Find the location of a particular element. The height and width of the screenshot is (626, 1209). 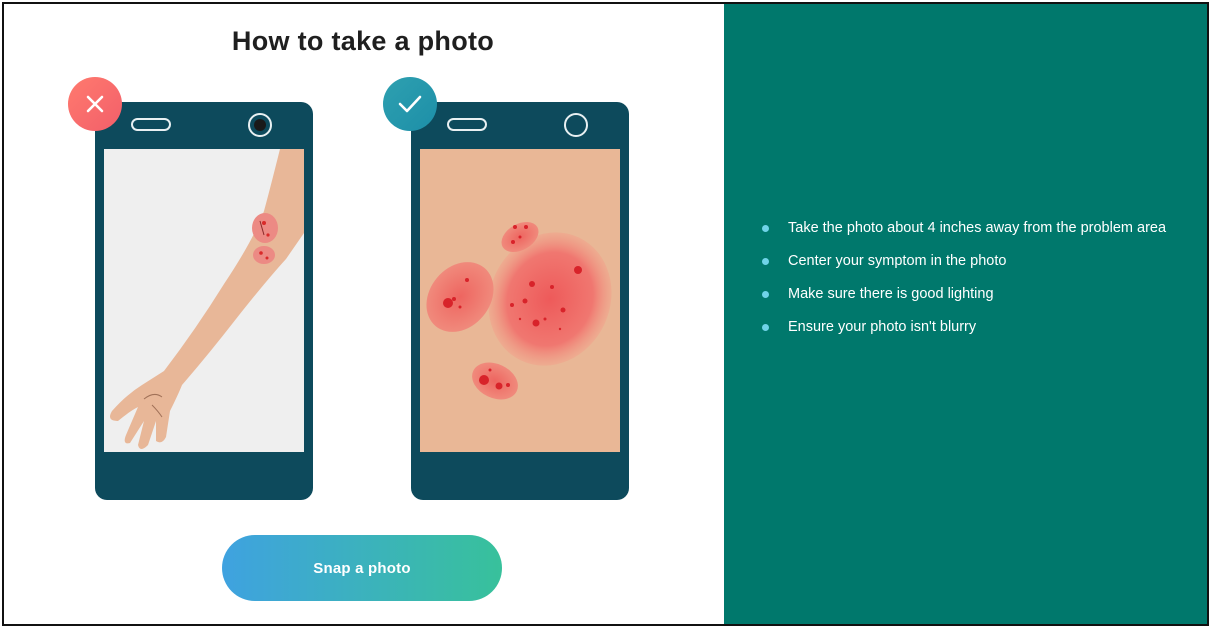

good-example-illustration is located at coordinates (520, 300).